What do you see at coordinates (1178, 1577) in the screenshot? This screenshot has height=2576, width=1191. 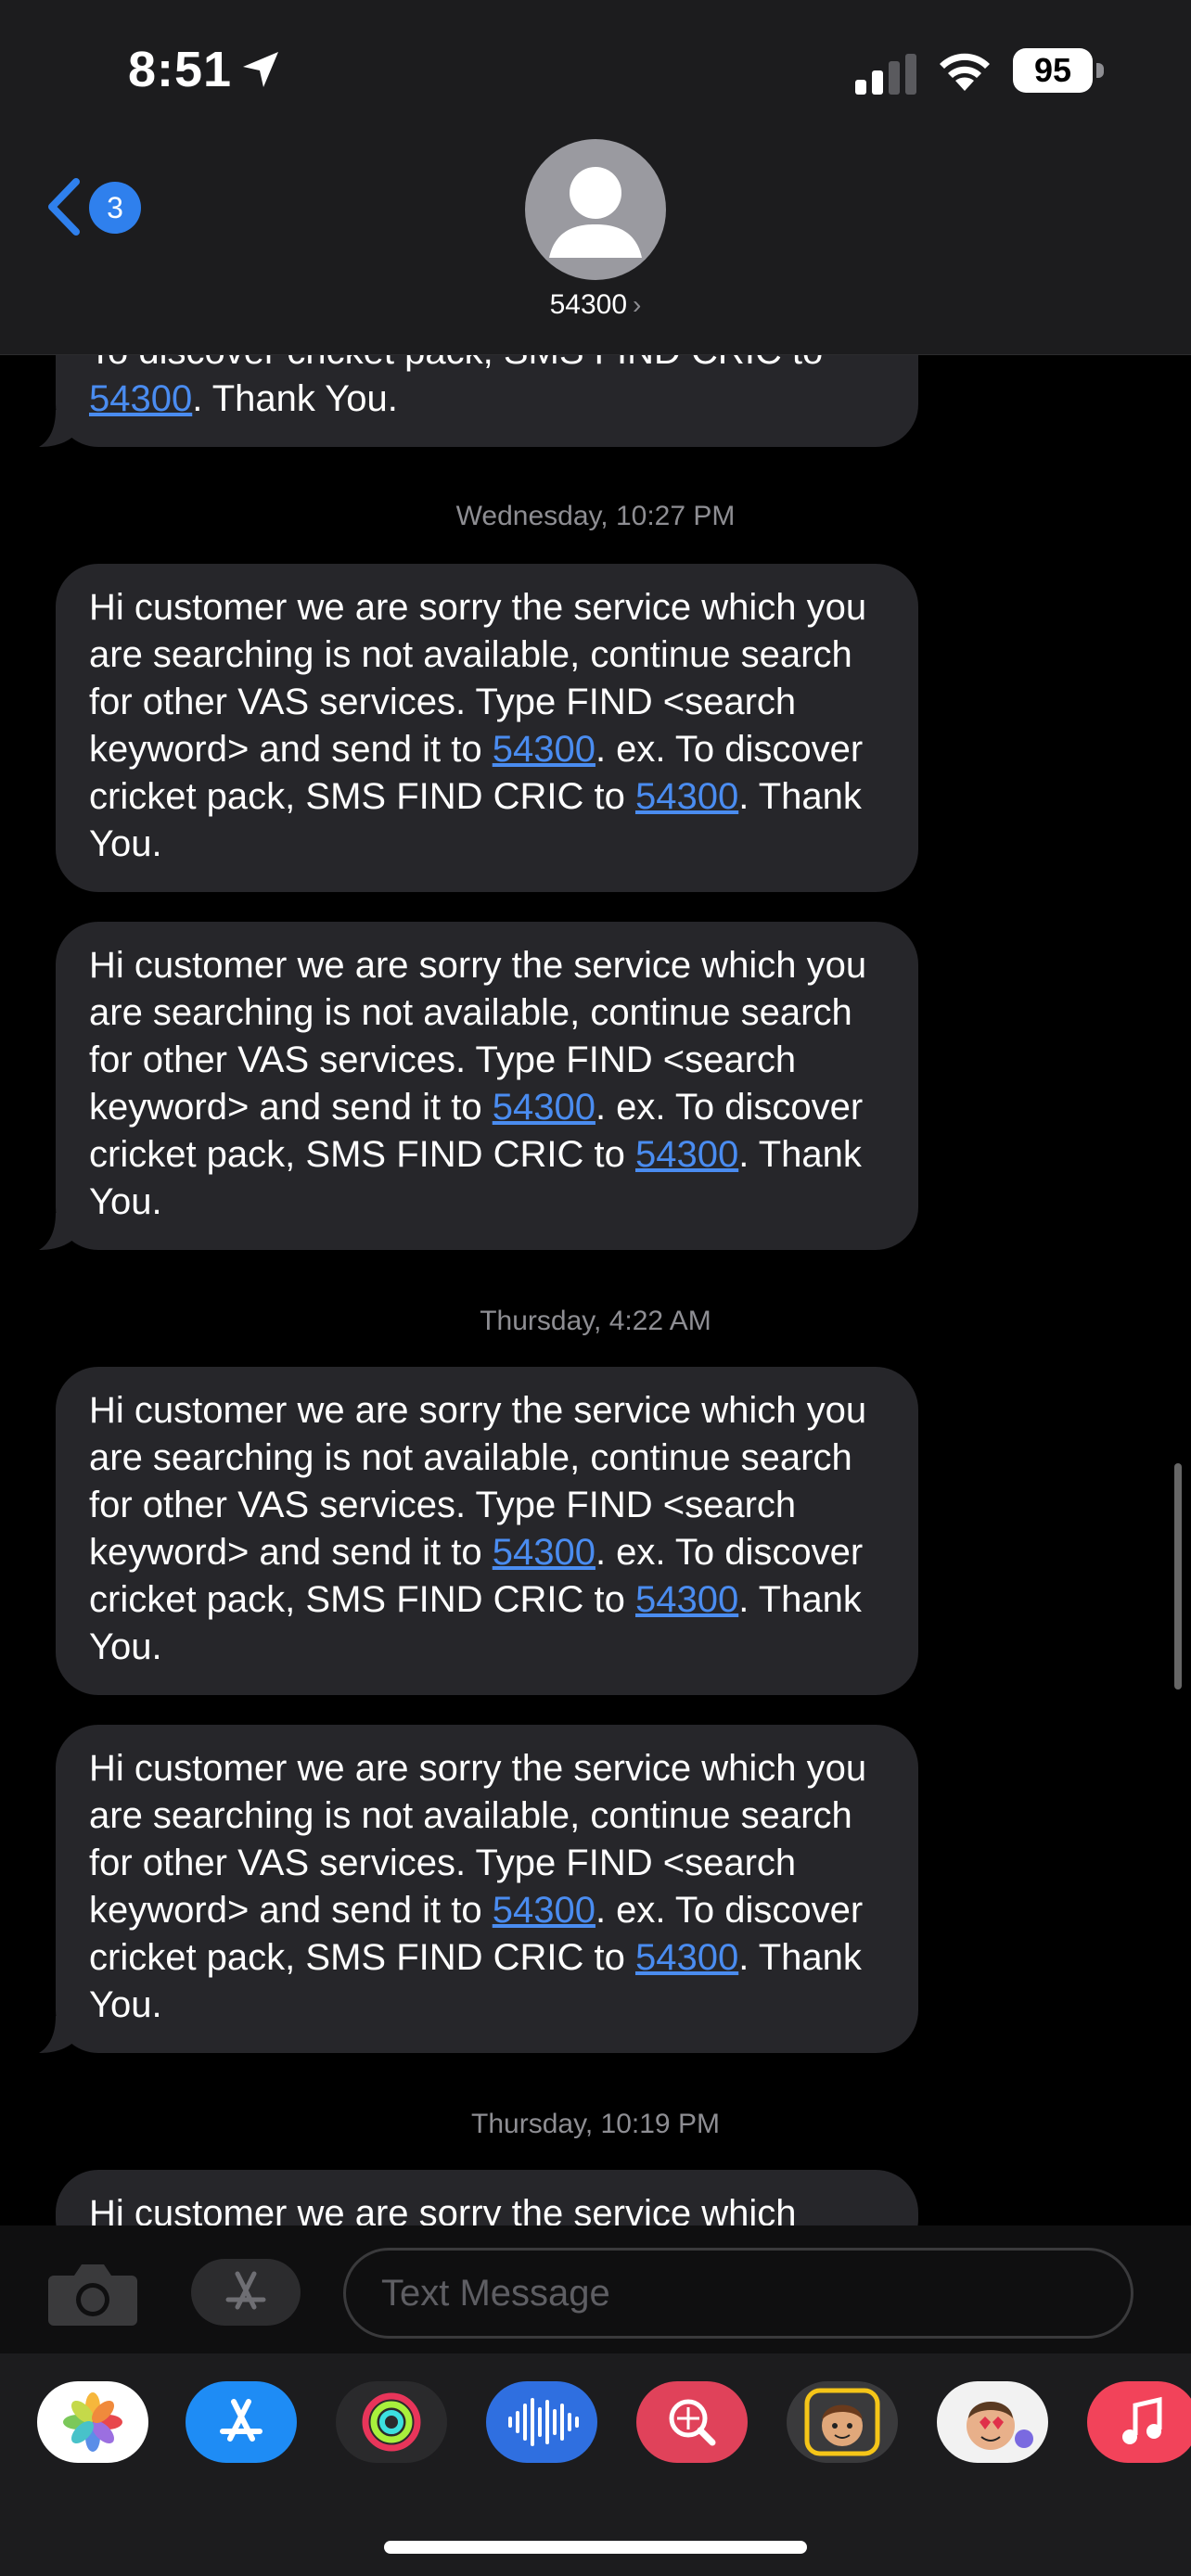 I see `scrollbar` at bounding box center [1178, 1577].